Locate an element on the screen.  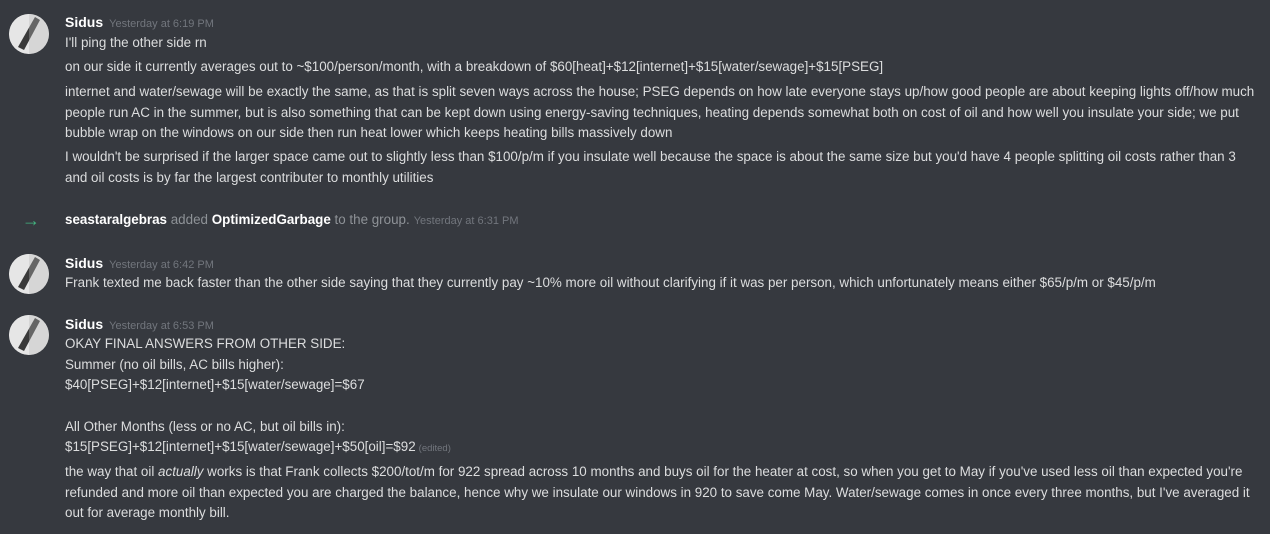
message-header: Sidus Yesterday at 6:42 PM is located at coordinates (139, 263).